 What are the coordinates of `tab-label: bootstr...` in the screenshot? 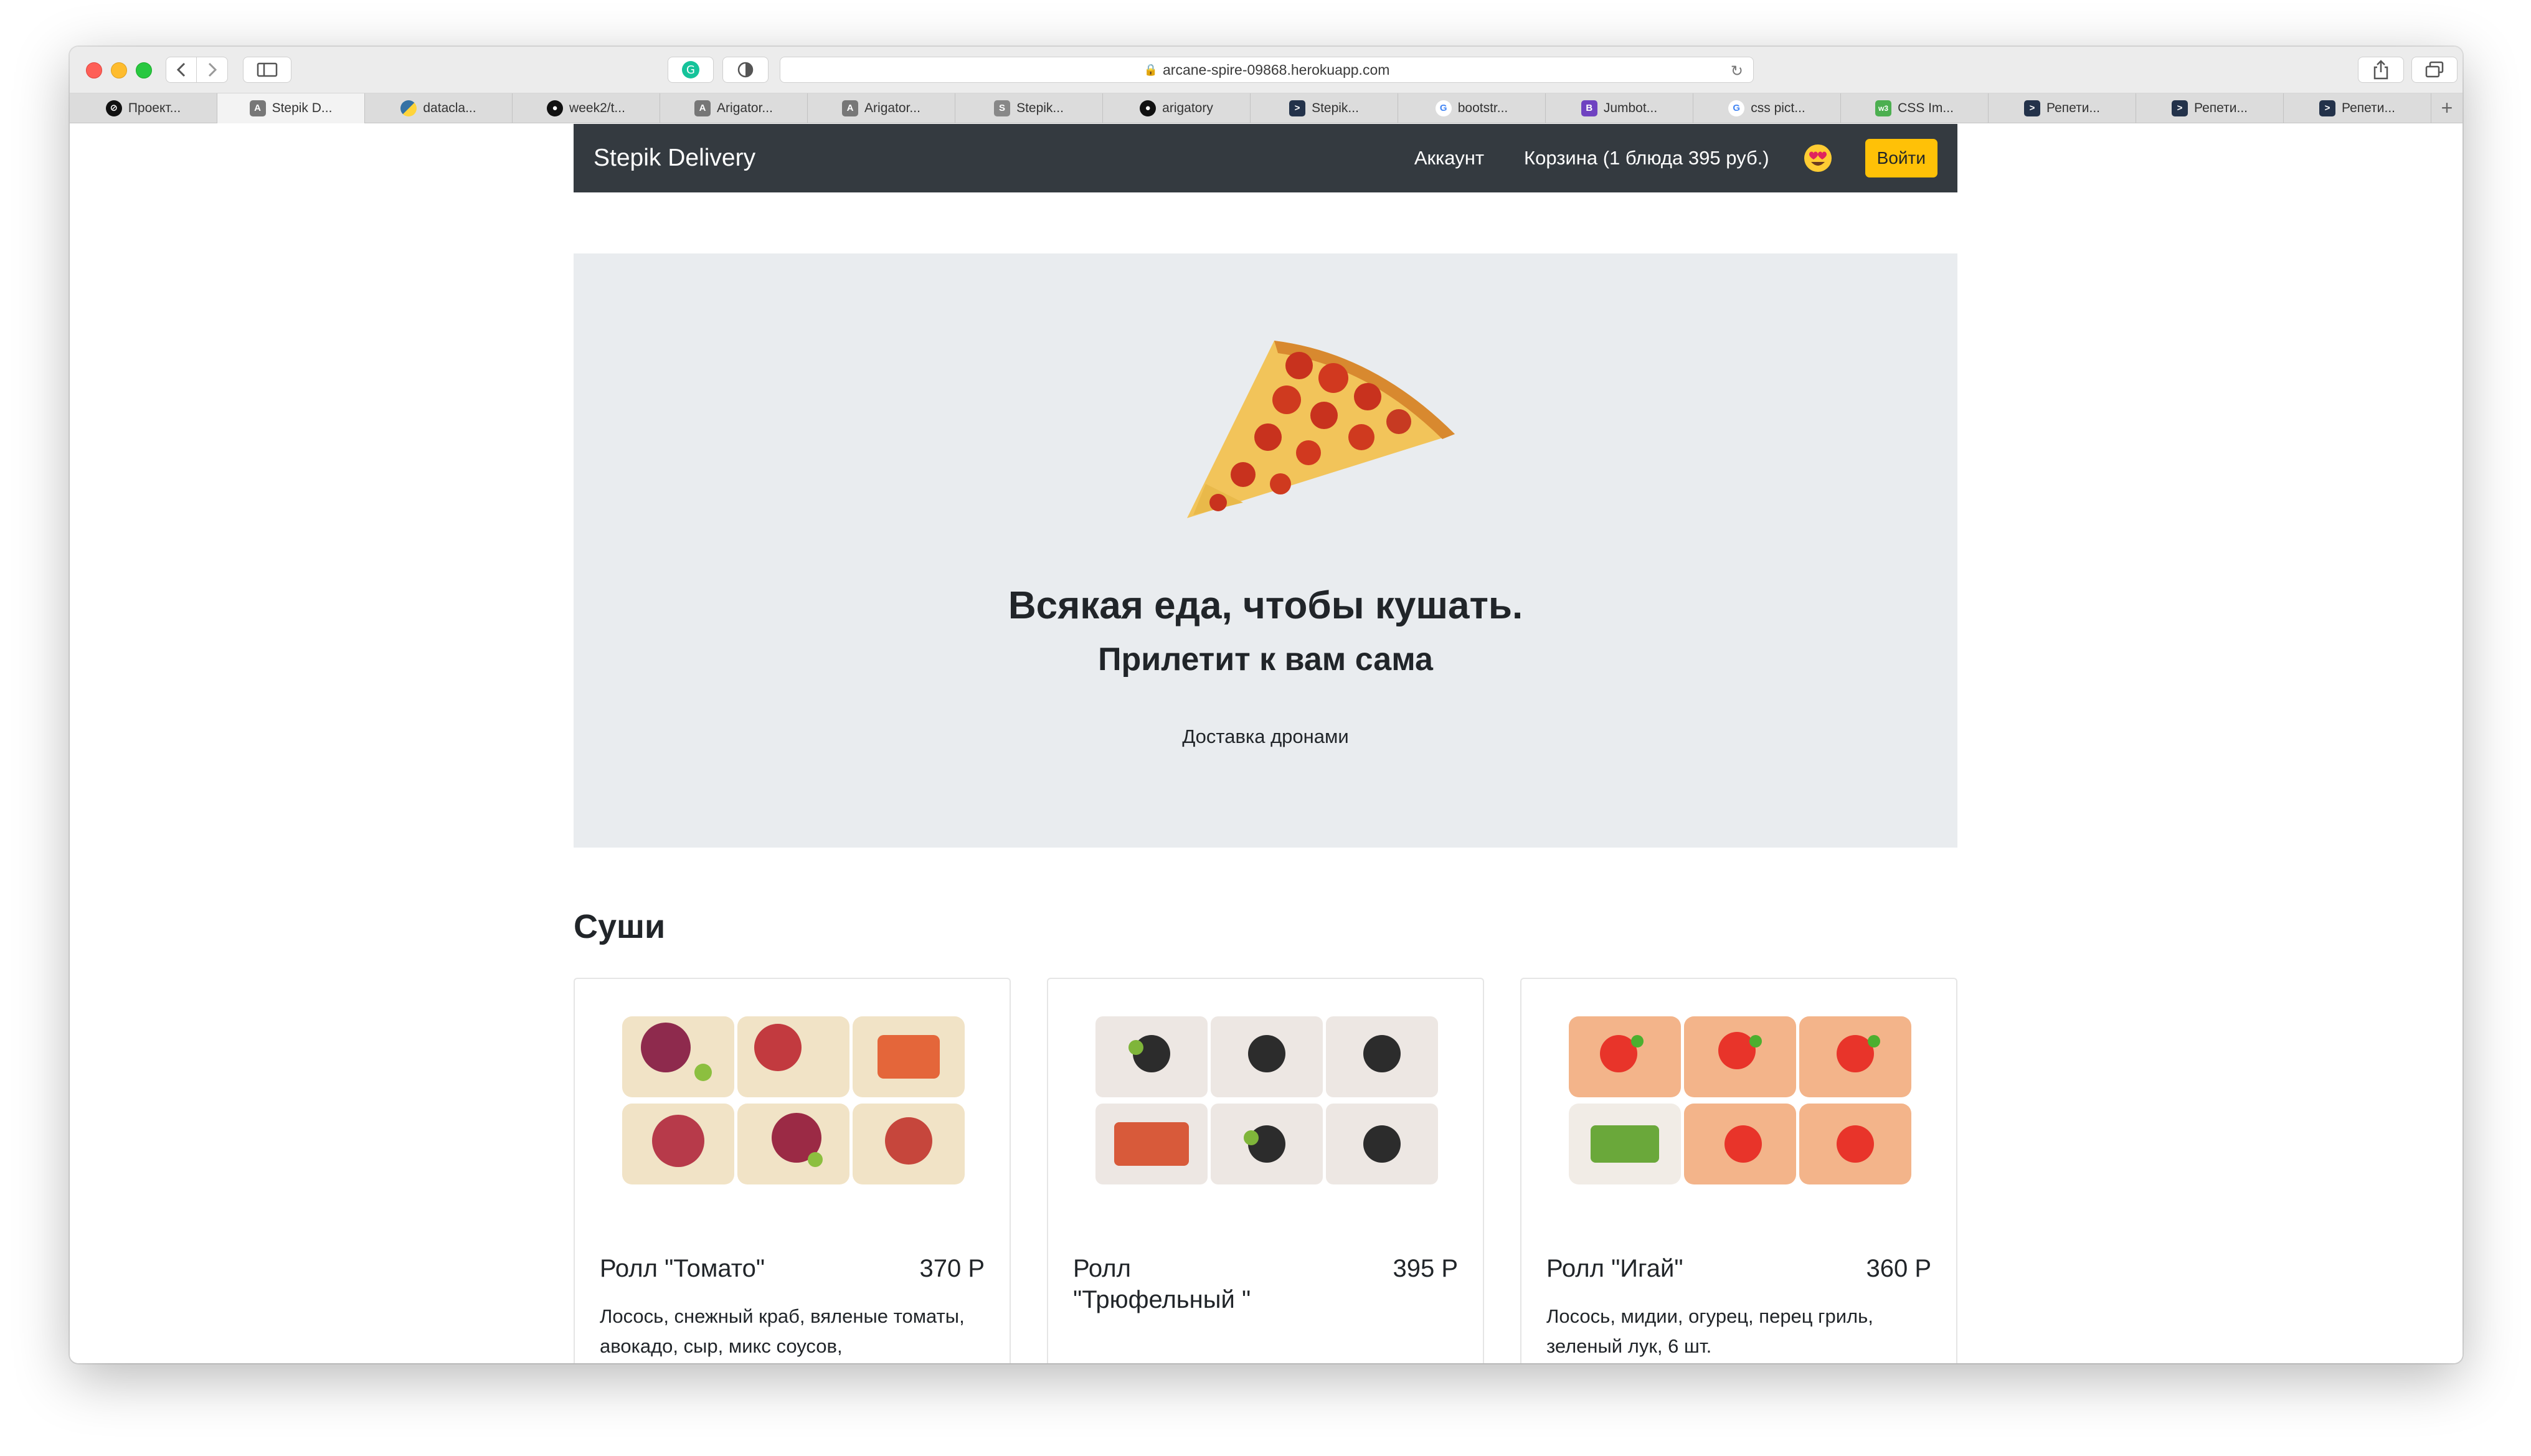 It's located at (1482, 108).